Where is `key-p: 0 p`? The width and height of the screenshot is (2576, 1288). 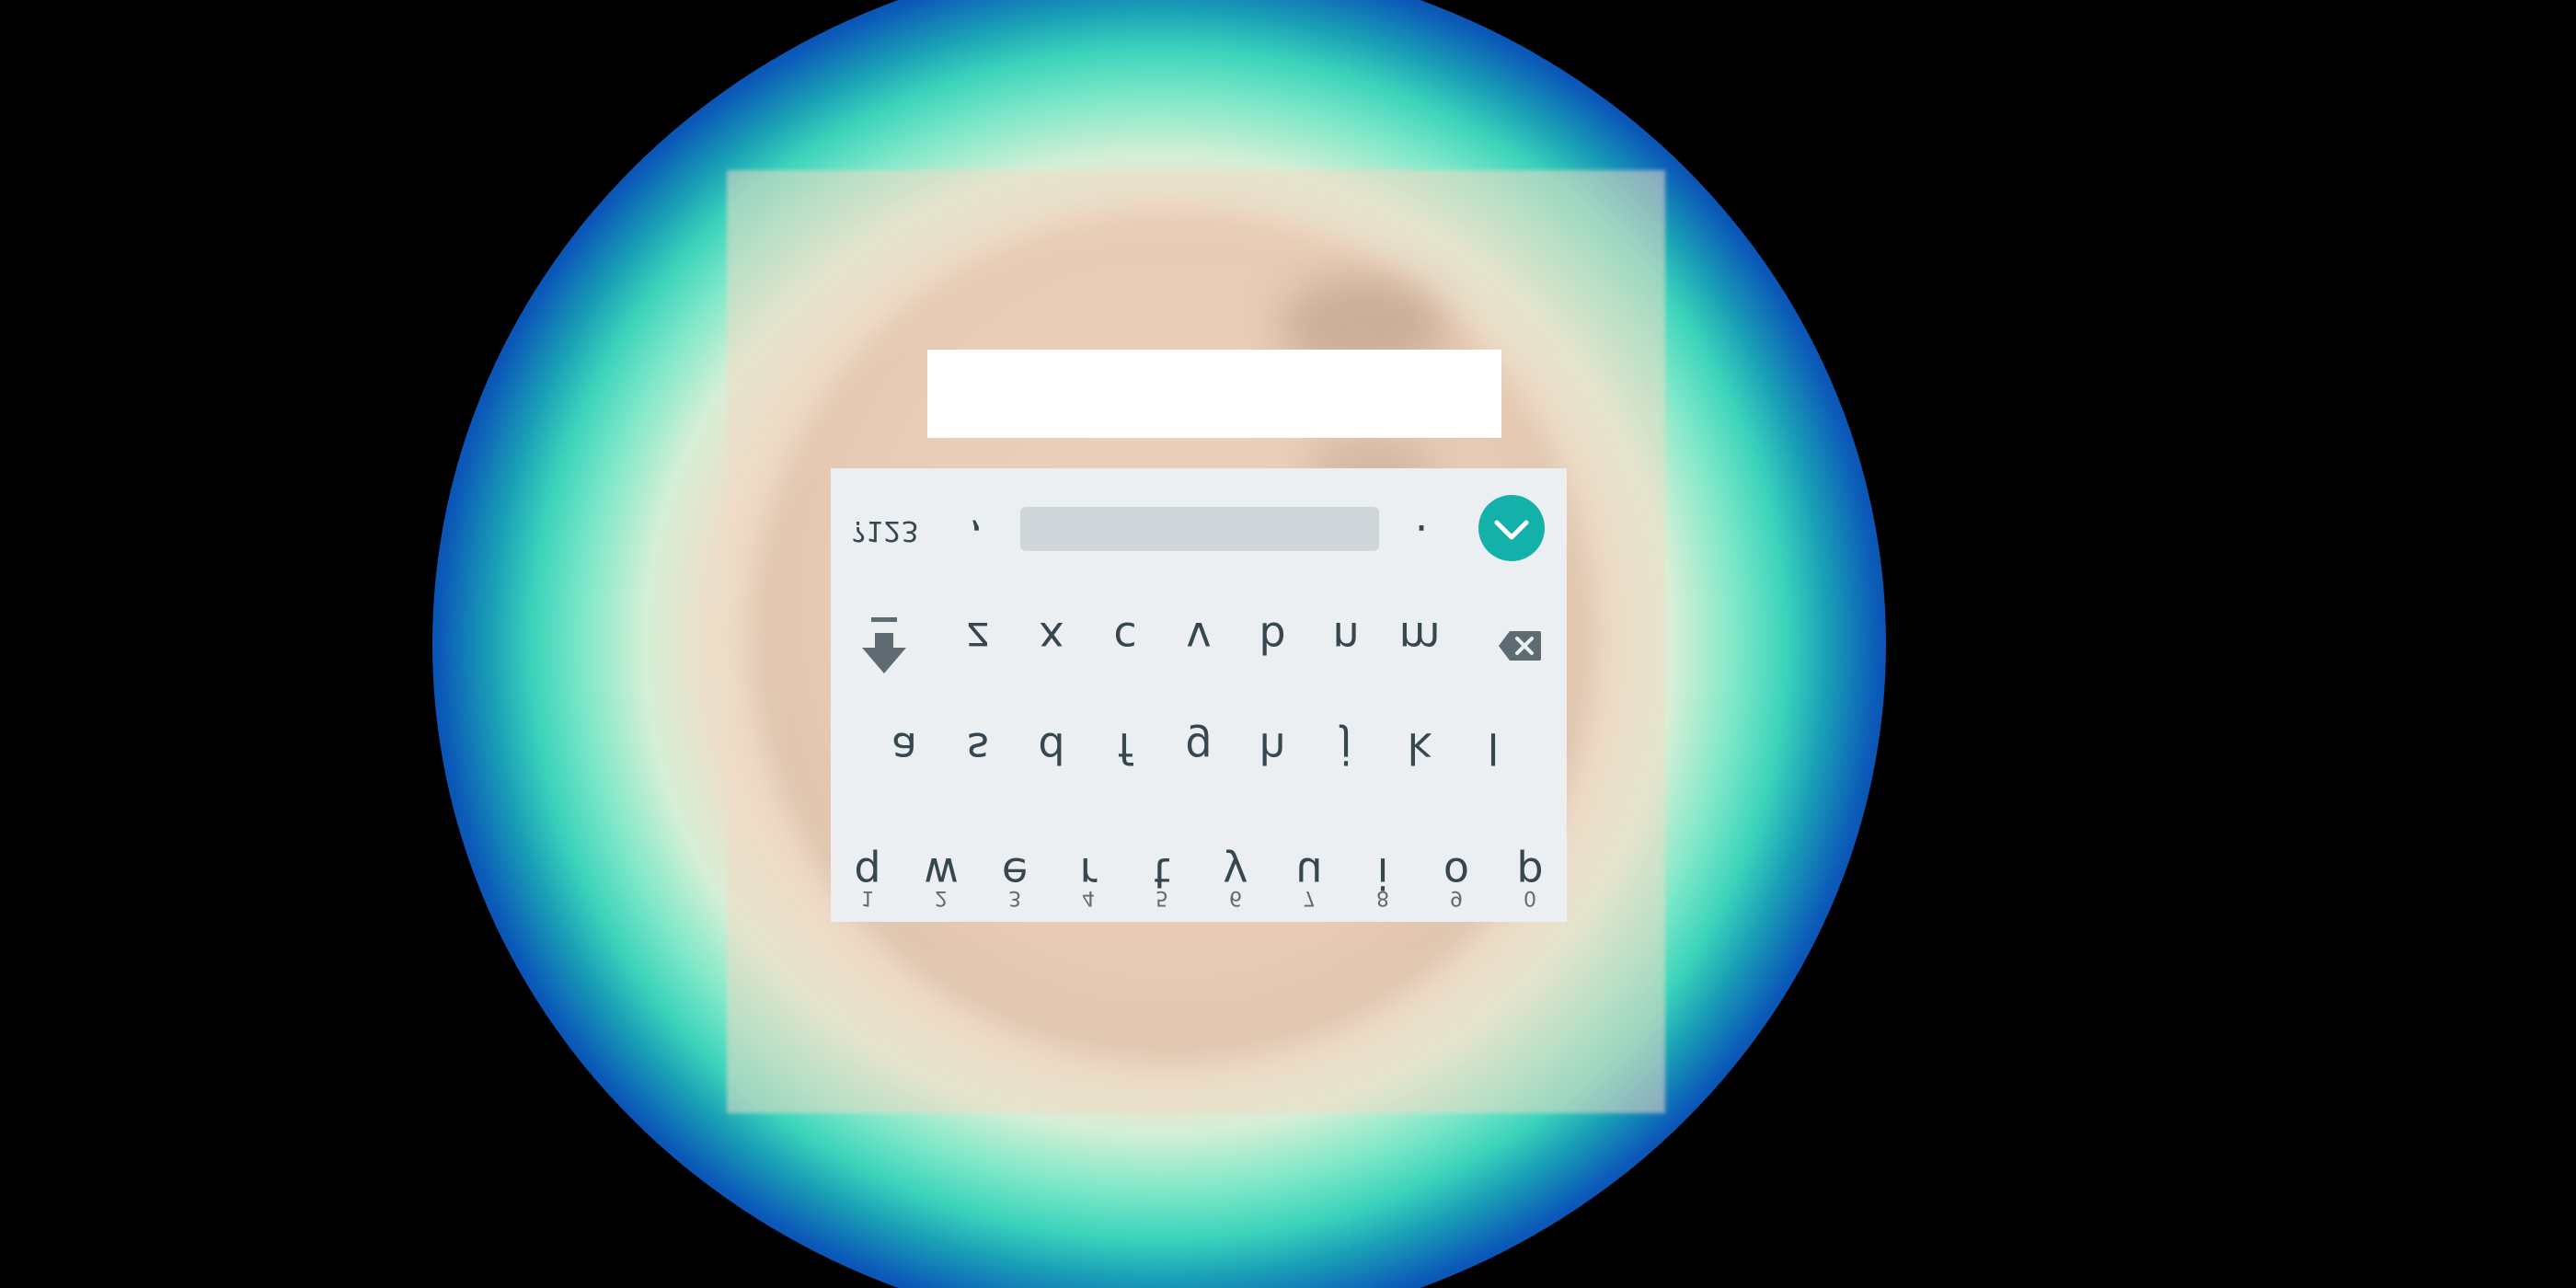
key-p: 0 p is located at coordinates (1530, 866).